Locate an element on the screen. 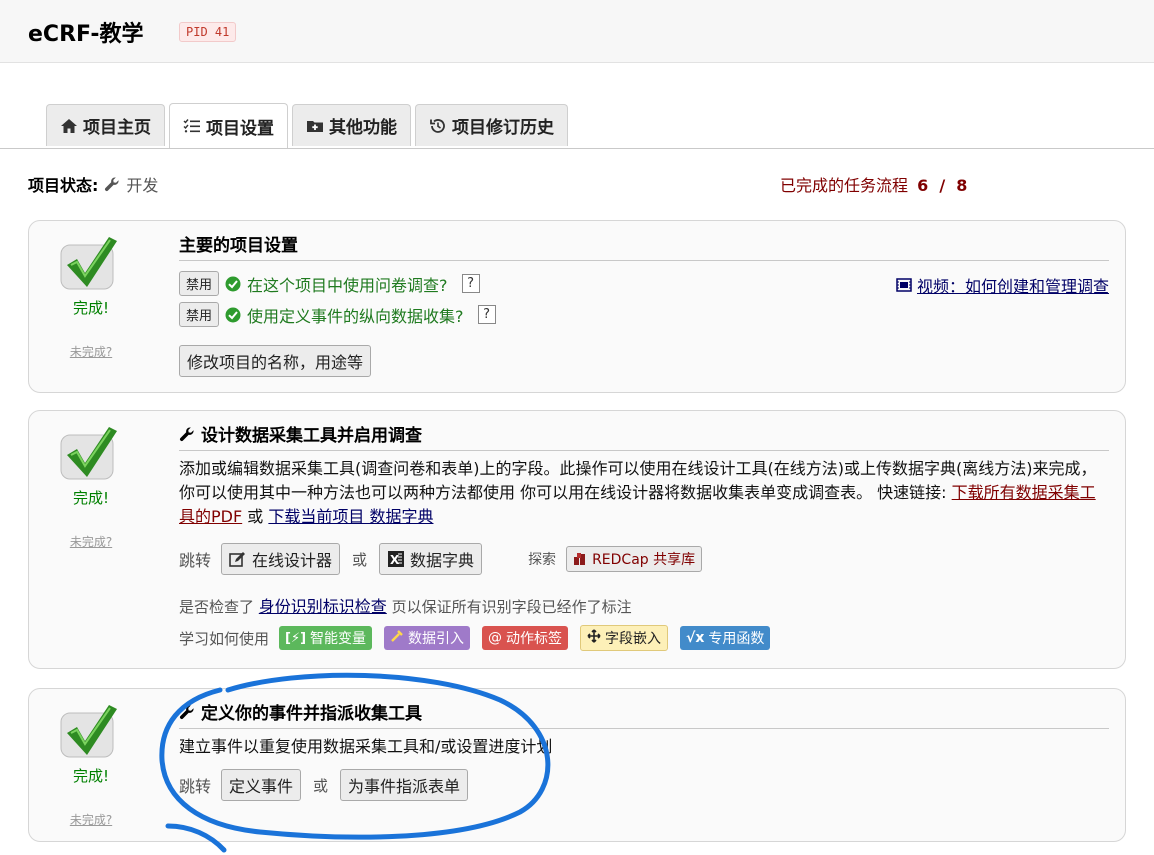  download-dictionary-link: 下载当前项目 数据字典 is located at coordinates (350, 516).